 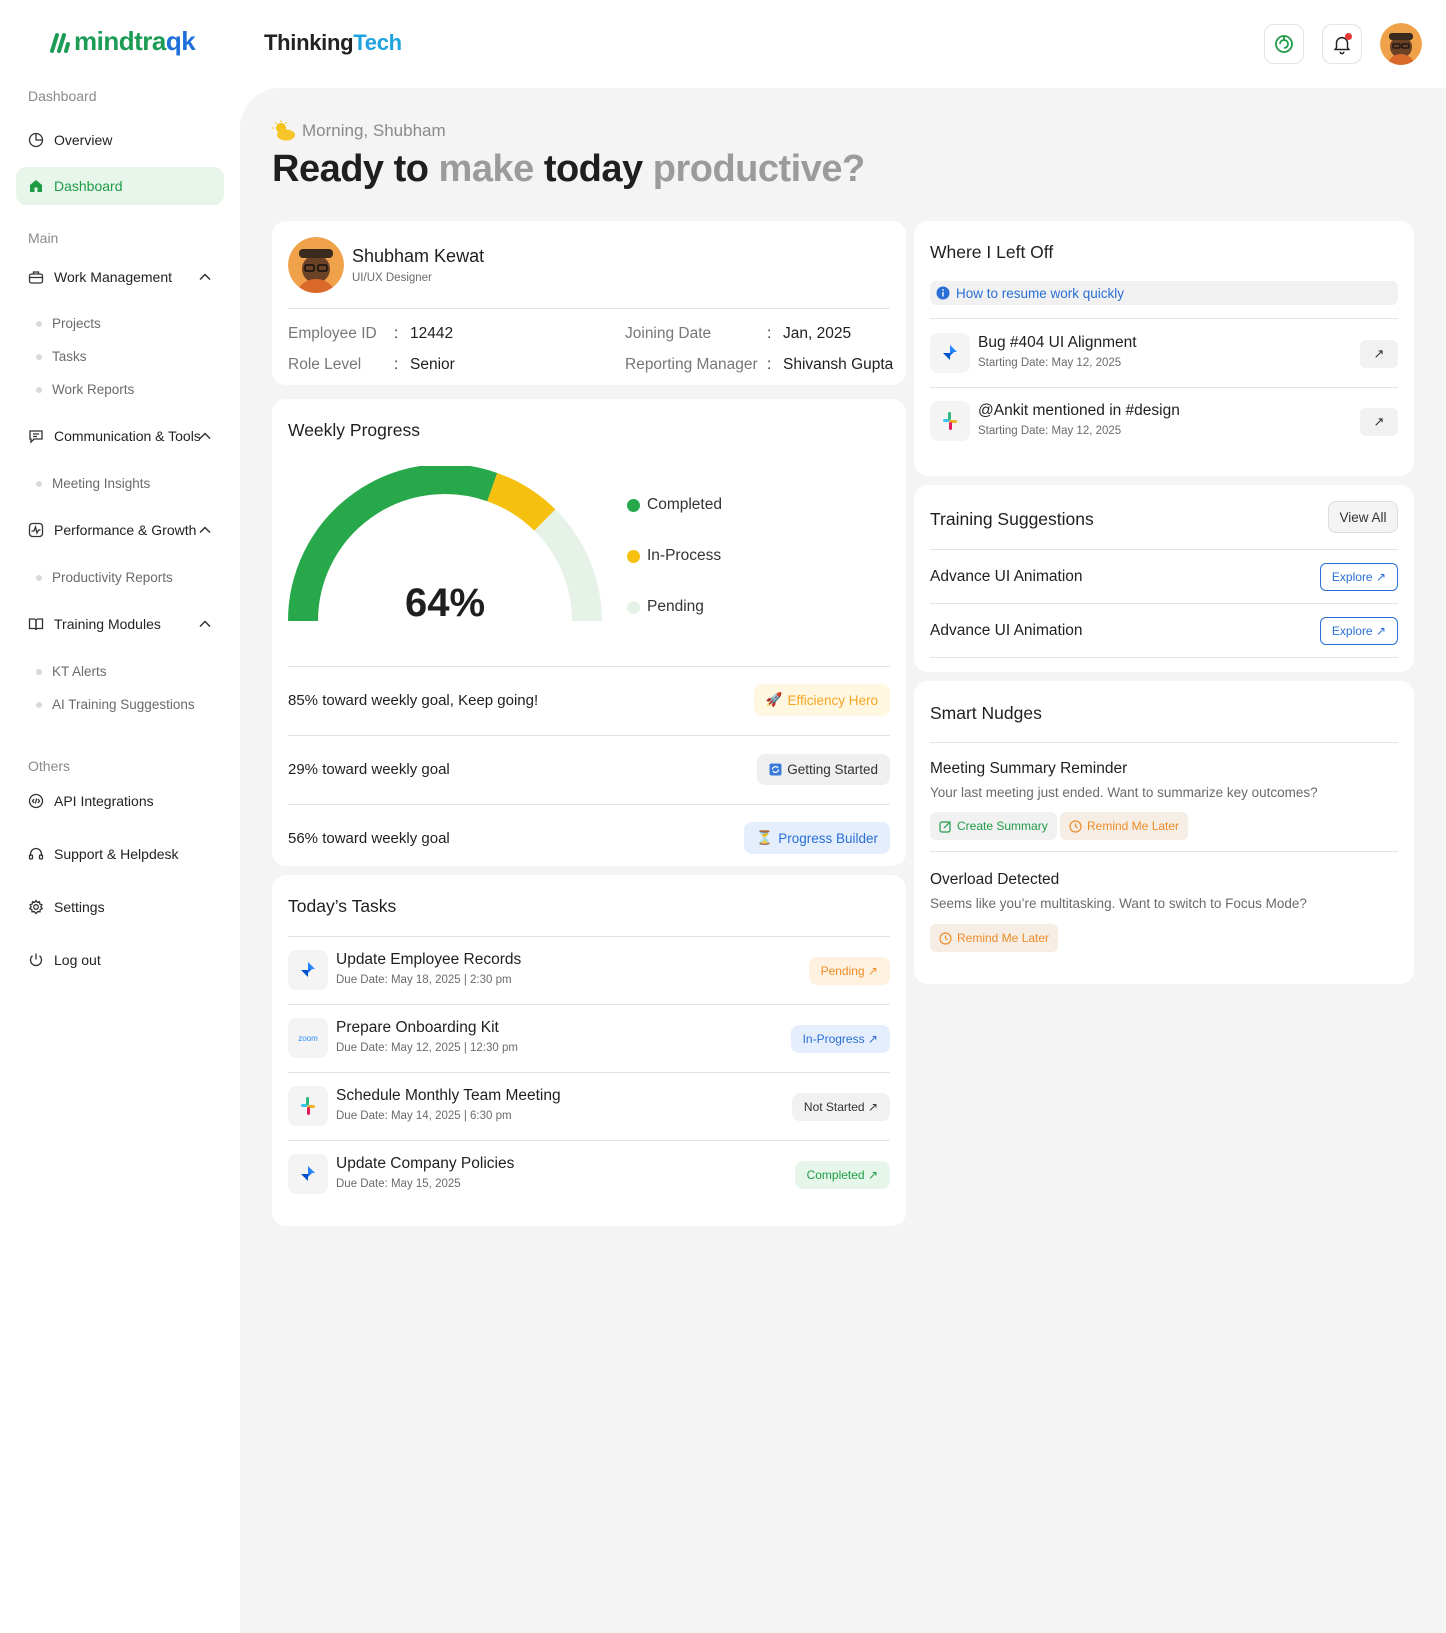 I want to click on sidebar-item-dashboard: Dashboard, so click(x=120, y=186).